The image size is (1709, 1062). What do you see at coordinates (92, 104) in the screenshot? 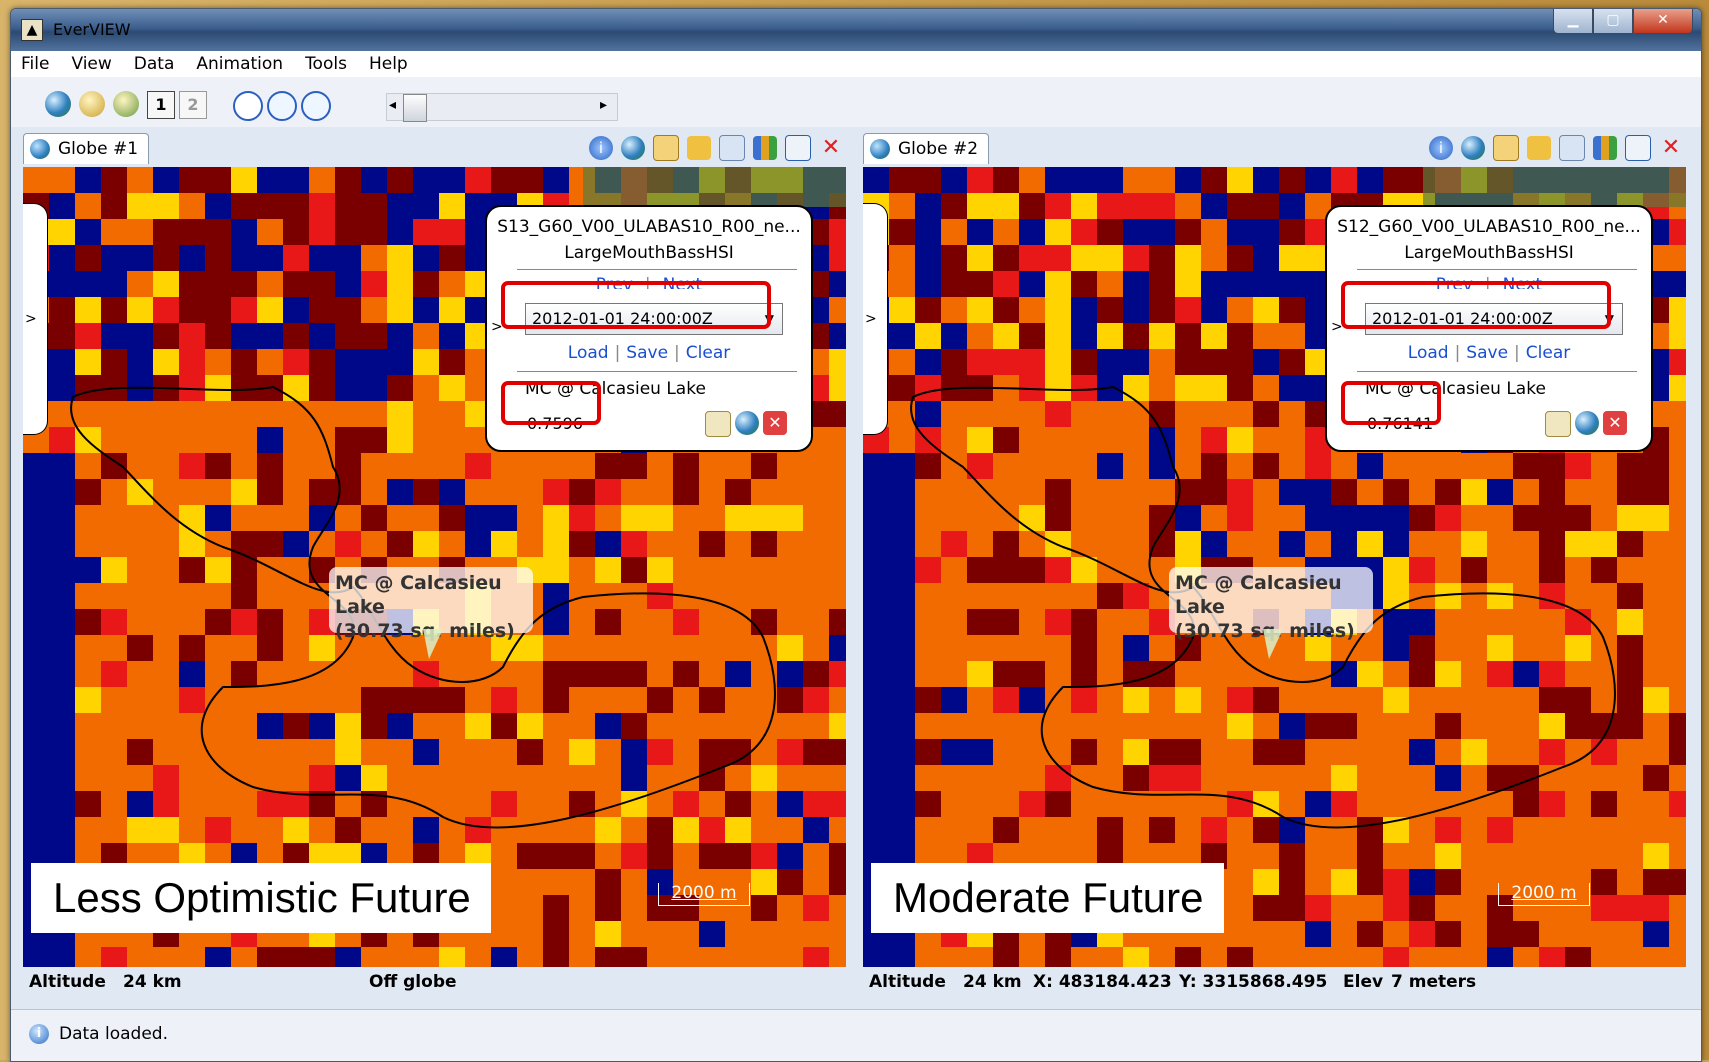
I see `layer-open-icon` at bounding box center [92, 104].